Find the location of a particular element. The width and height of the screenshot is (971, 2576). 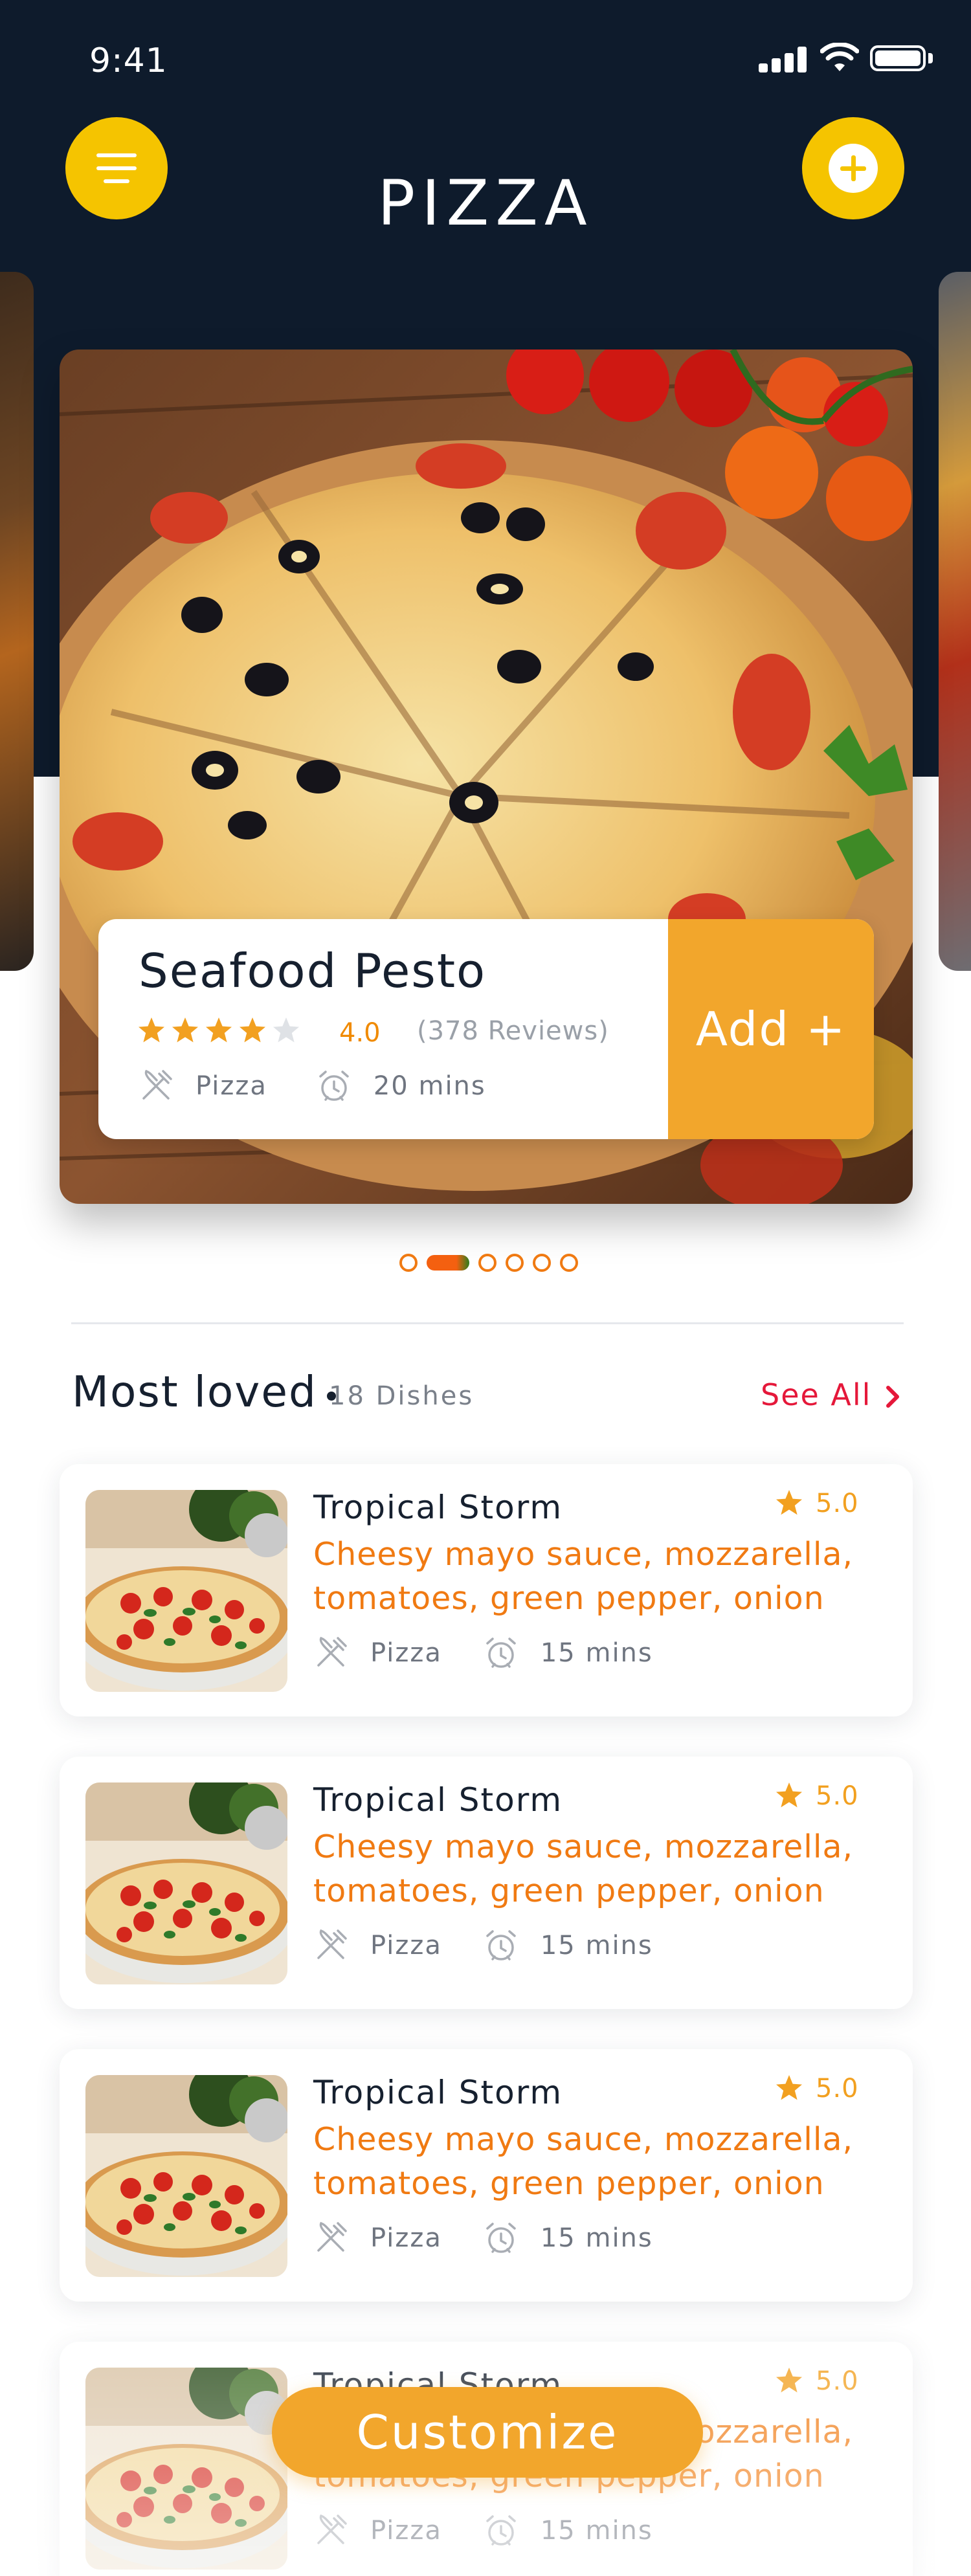

section-divider is located at coordinates (487, 1323).